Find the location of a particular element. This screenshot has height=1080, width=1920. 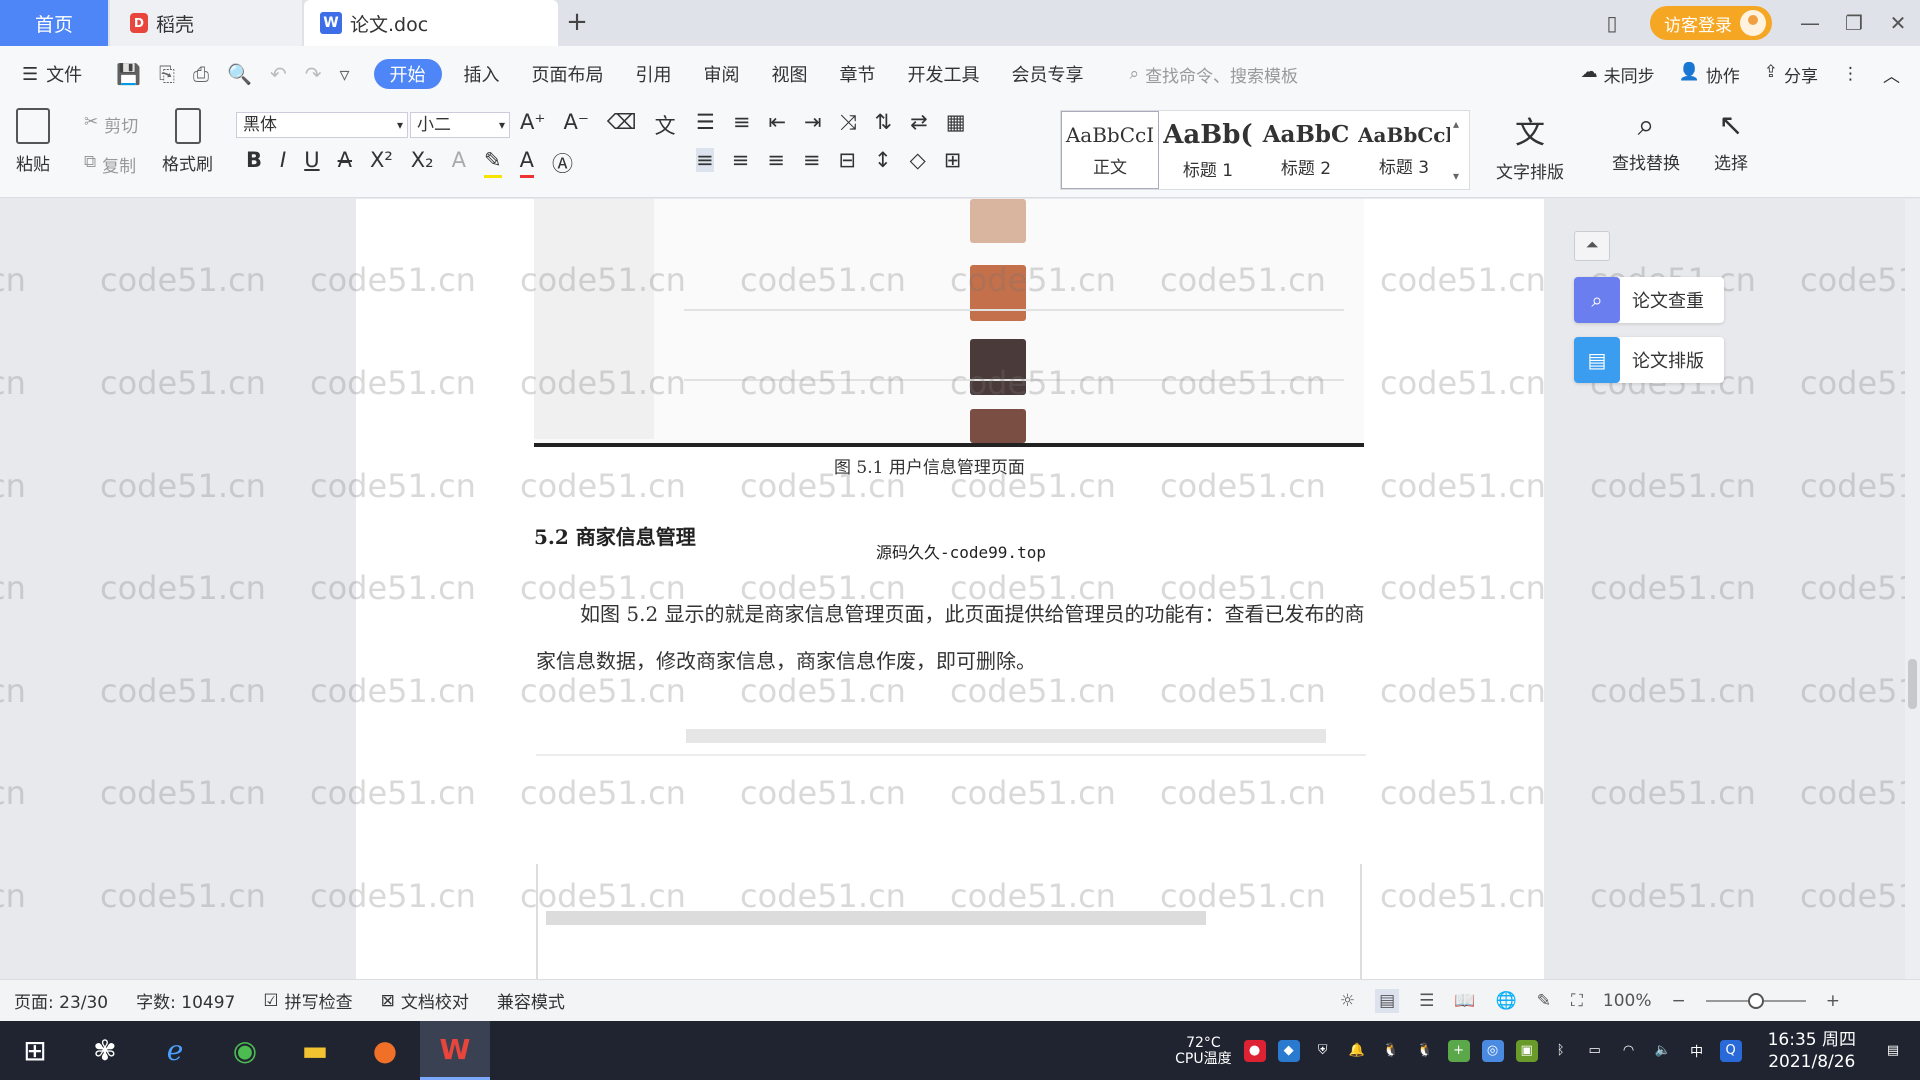

superscript-icon: X² is located at coordinates (381, 163).